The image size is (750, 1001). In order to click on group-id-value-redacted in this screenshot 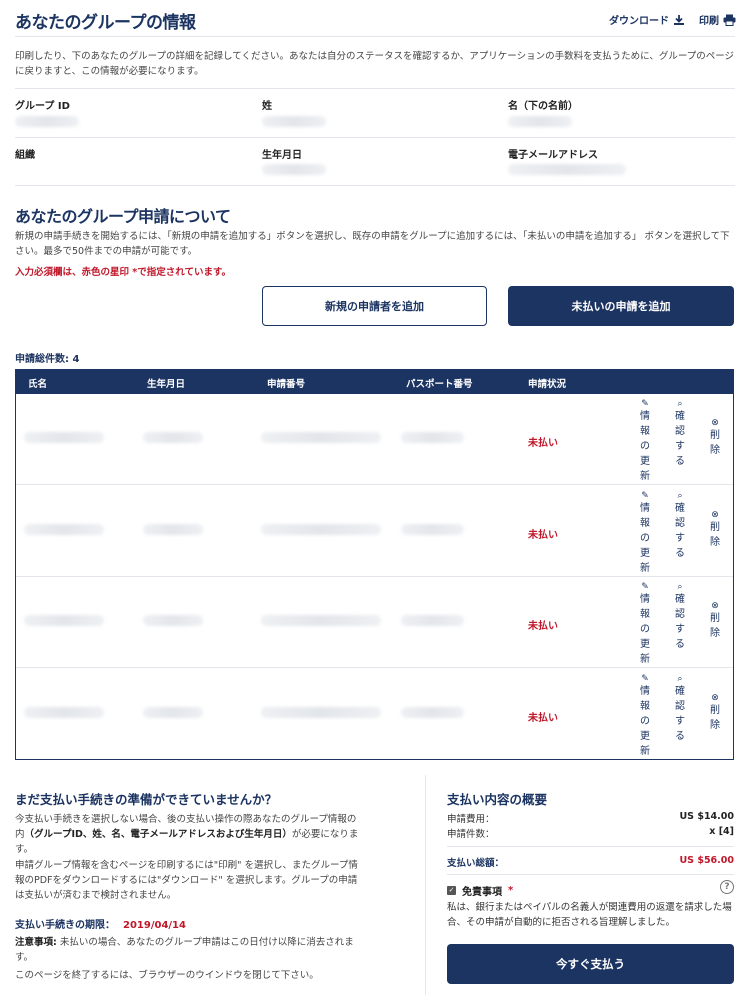, I will do `click(47, 121)`.